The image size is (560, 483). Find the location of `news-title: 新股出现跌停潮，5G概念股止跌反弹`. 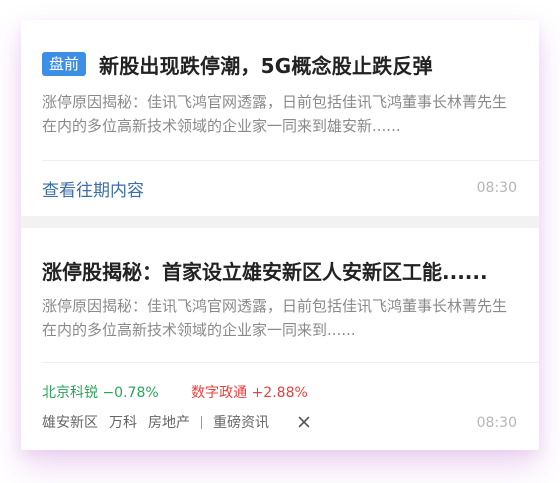

news-title: 新股出现跌停潮，5G概念股止跌反弹 is located at coordinates (266, 64).